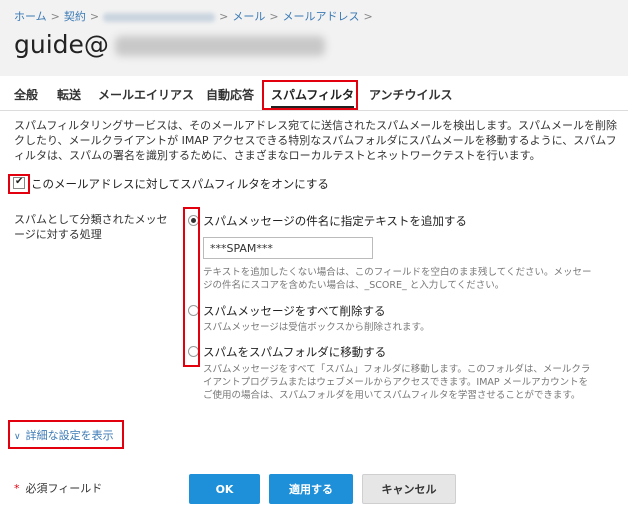 This screenshot has width=628, height=526. What do you see at coordinates (354, 285) in the screenshot?
I see `option-add-subject-text-hint: ジの件名にスコアを含めたい場合は、_SCORE_ と入力してください。` at bounding box center [354, 285].